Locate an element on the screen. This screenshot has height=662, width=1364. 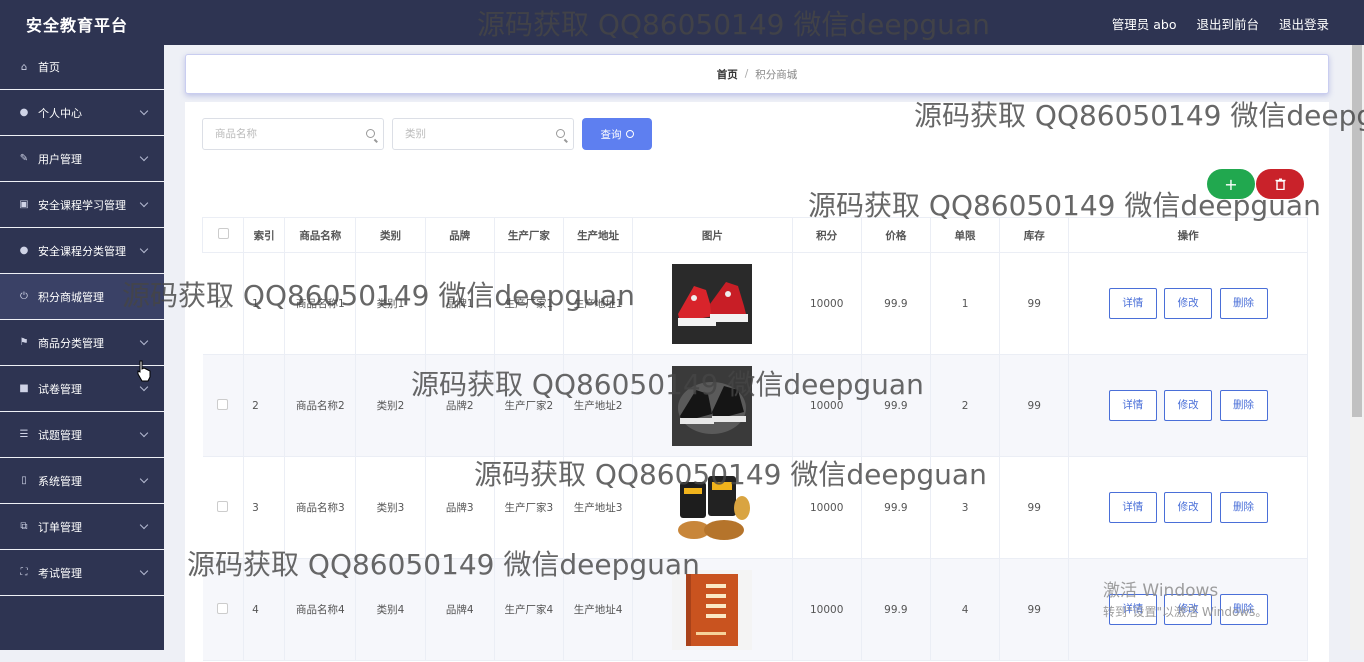
brand-cell: 品牌4 is located at coordinates (460, 609).